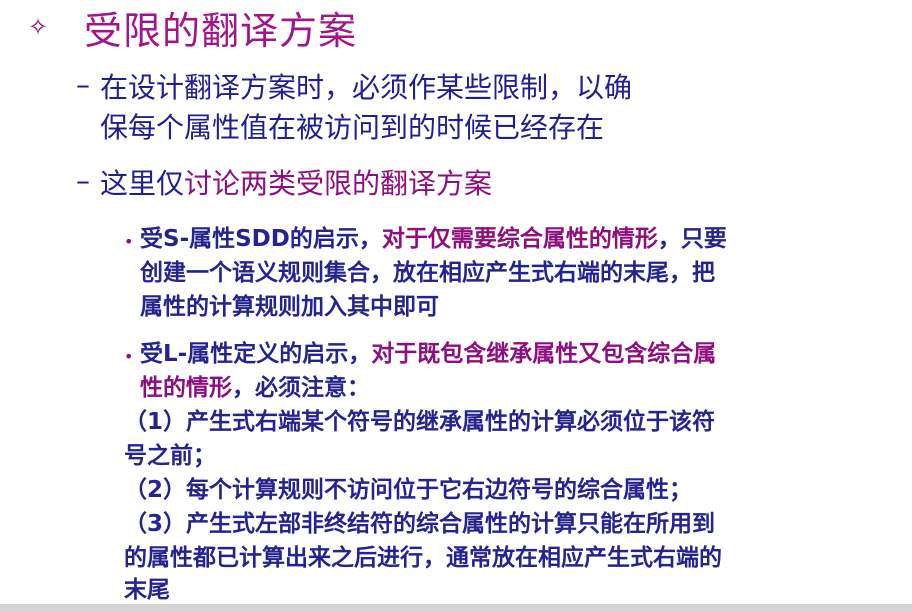 The height and width of the screenshot is (612, 912). Describe the element at coordinates (301, 388) in the screenshot. I see `subpoint-2-tail: ，必须注意：` at that location.